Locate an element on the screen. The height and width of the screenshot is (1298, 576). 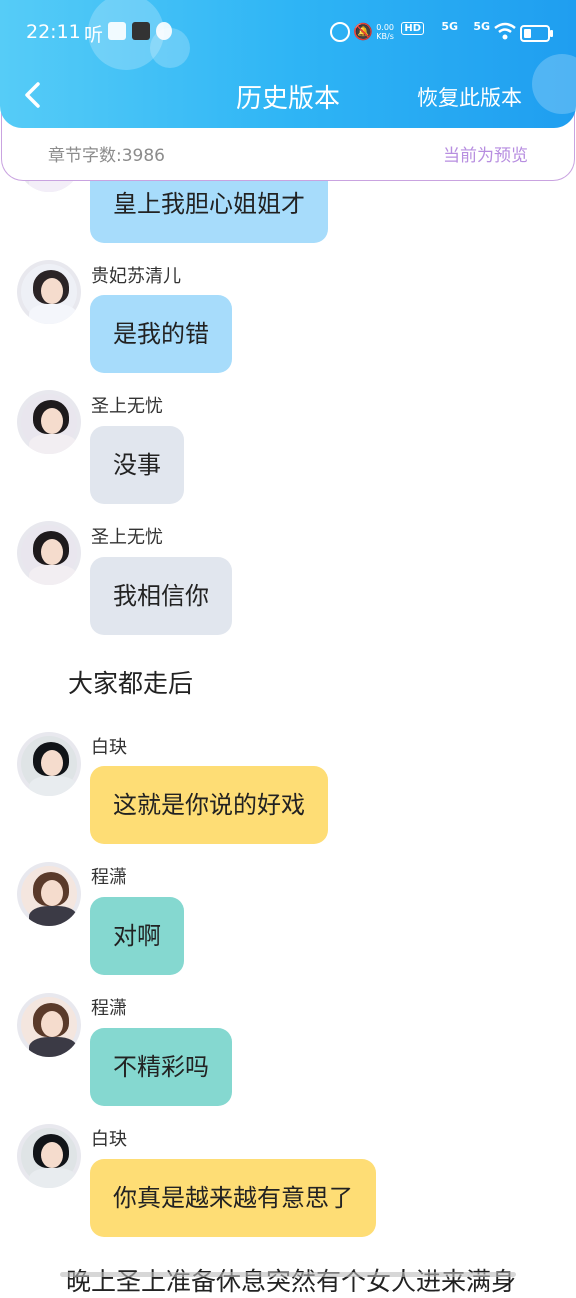
message-bubble: 没事 is located at coordinates (137, 465).